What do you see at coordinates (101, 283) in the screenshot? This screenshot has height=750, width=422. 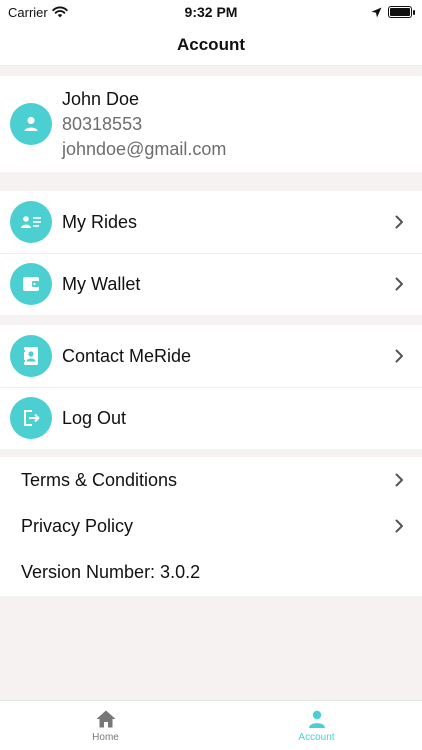 I see `menu-item-label: My Wallet` at bounding box center [101, 283].